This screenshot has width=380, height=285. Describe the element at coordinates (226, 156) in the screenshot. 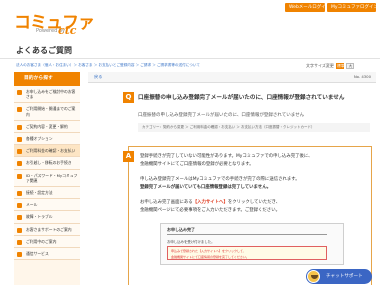

I see `answer-line: 登録手続きが完了していない可能性があります。Myコミュファでの申し込み完了後に、` at that location.